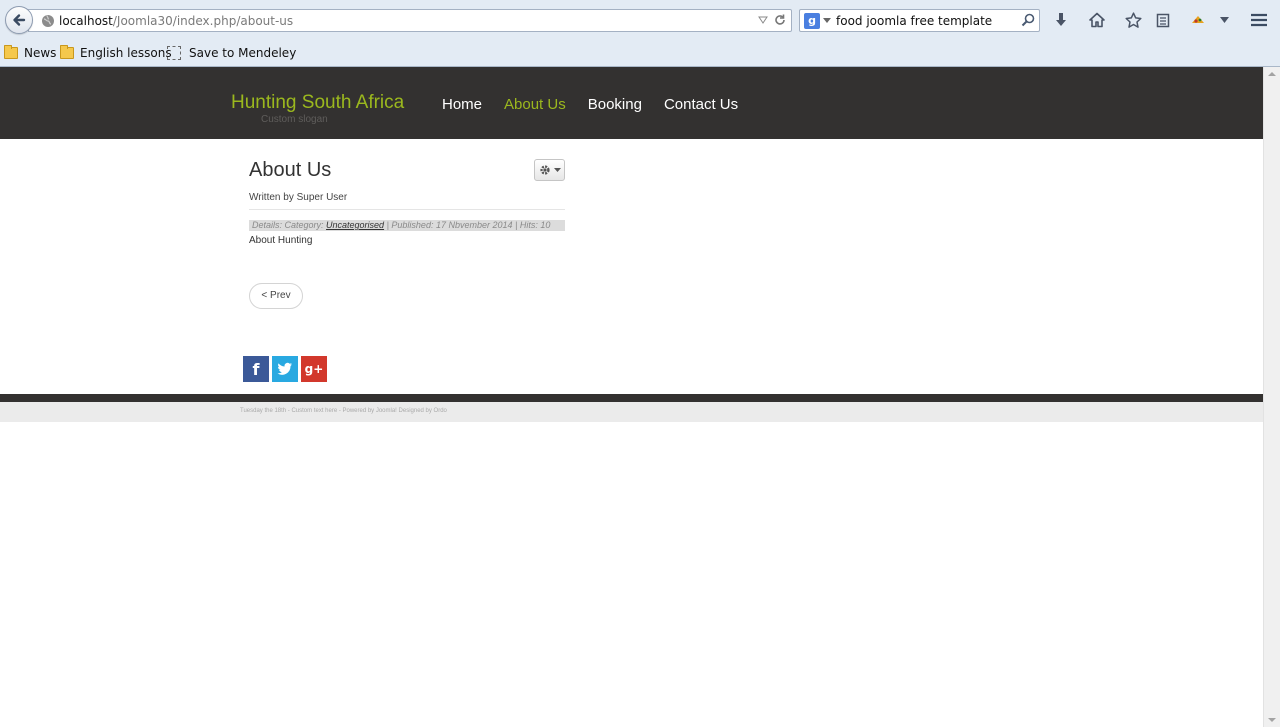 The image size is (1280, 727). What do you see at coordinates (40, 53) in the screenshot?
I see `bookmark-label: News` at bounding box center [40, 53].